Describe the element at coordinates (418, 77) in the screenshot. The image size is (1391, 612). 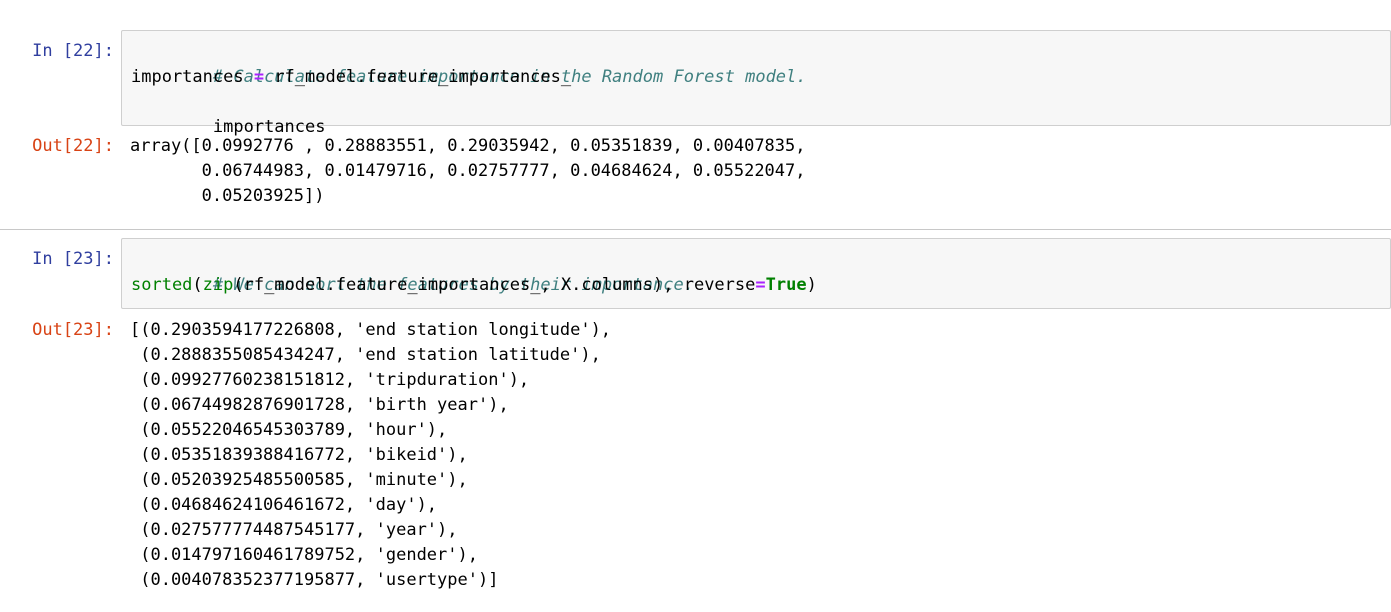
I see `code-text: rf_model.feature_importances_` at that location.